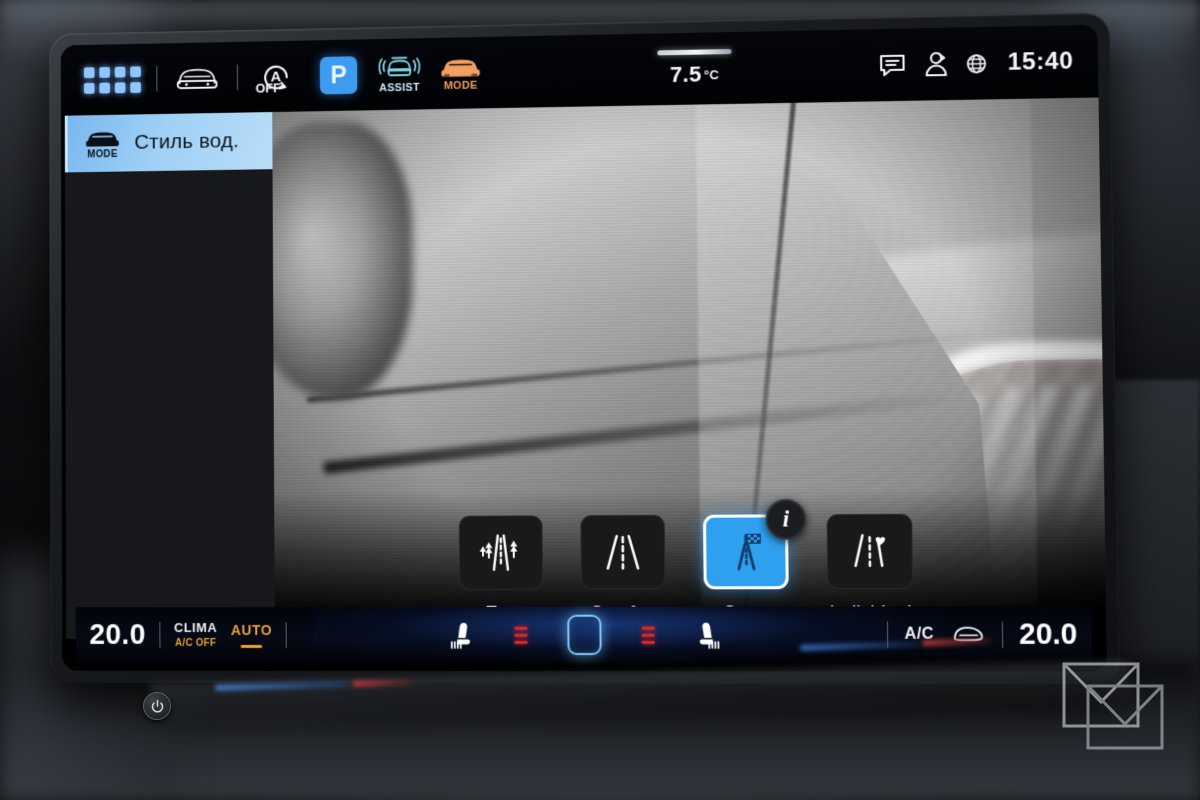 This screenshot has height=800, width=1200. I want to click on left-seat-heat-level, so click(521, 635).